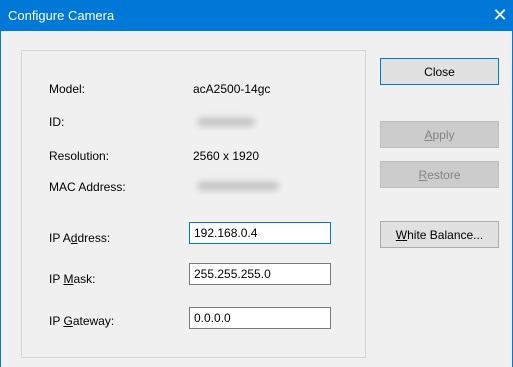 The width and height of the screenshot is (513, 367). I want to click on resolution-value: 2560 x 1920, so click(226, 156).